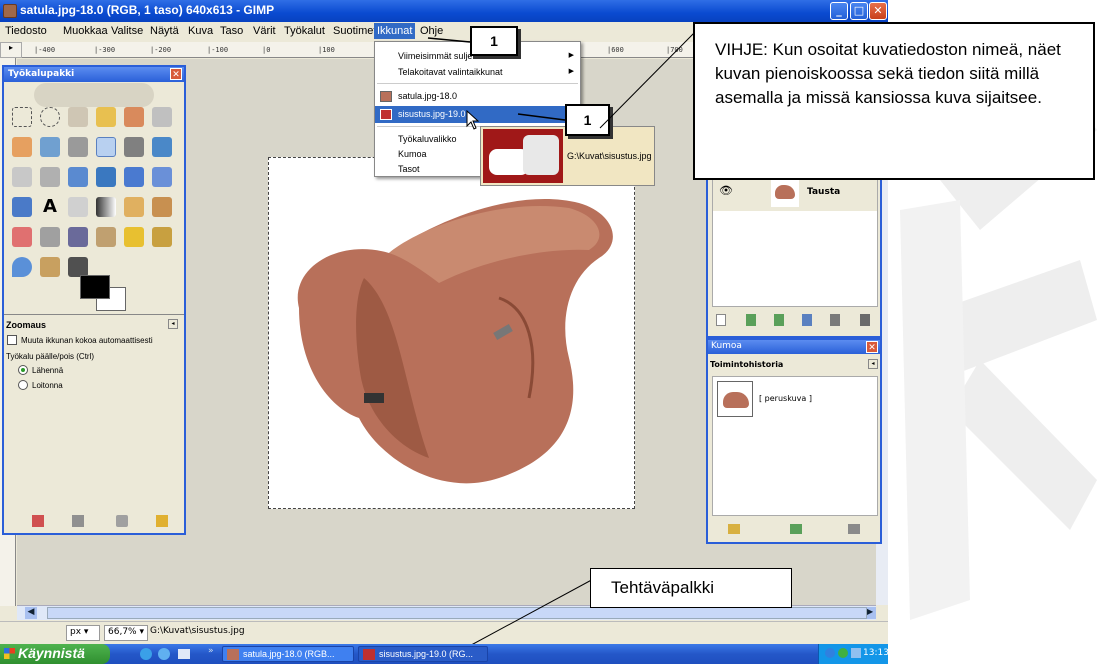  Describe the element at coordinates (162, 147) in the screenshot. I see `move-tool-icon` at that location.